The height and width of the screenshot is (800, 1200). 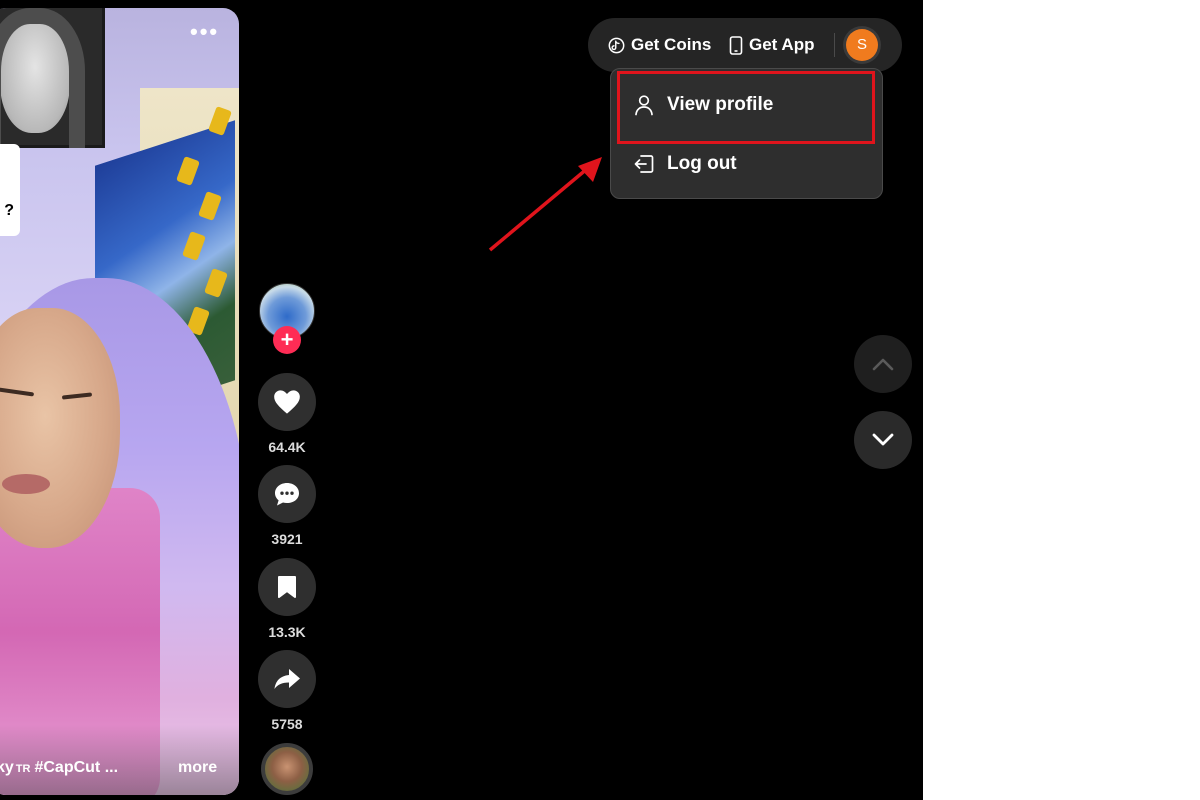 I want to click on chevron-down-icon, so click(x=883, y=439).